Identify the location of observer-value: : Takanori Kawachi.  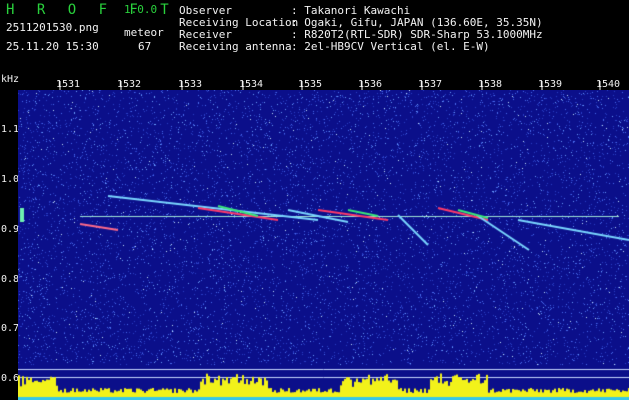
(351, 10).